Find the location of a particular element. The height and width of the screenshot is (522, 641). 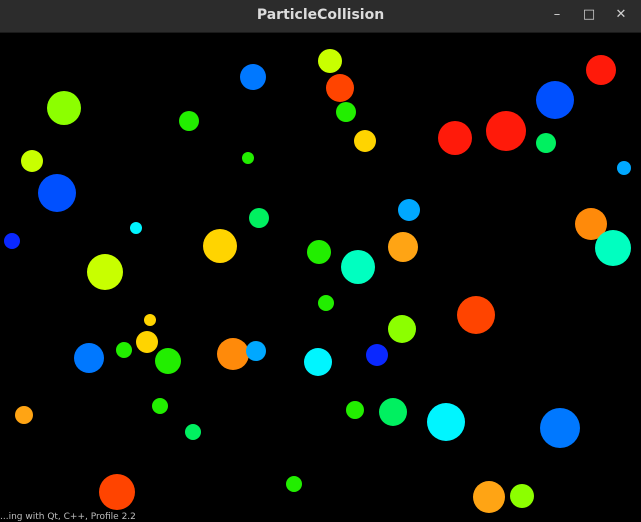

title-bar: ParticleCollision – □ ✕ is located at coordinates (320, 16).